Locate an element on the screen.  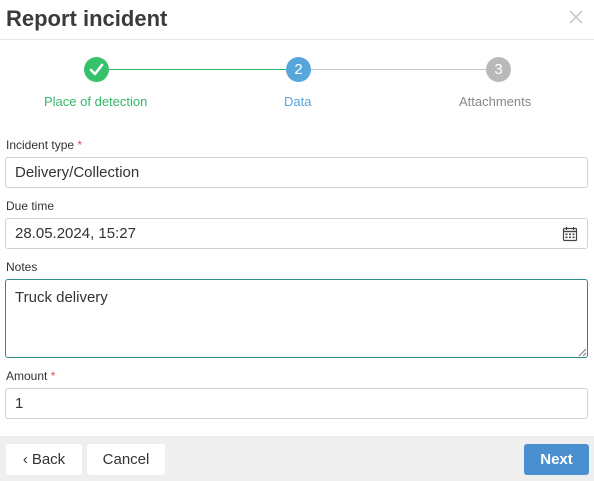
amount-label-text: Amount is located at coordinates (27, 376).